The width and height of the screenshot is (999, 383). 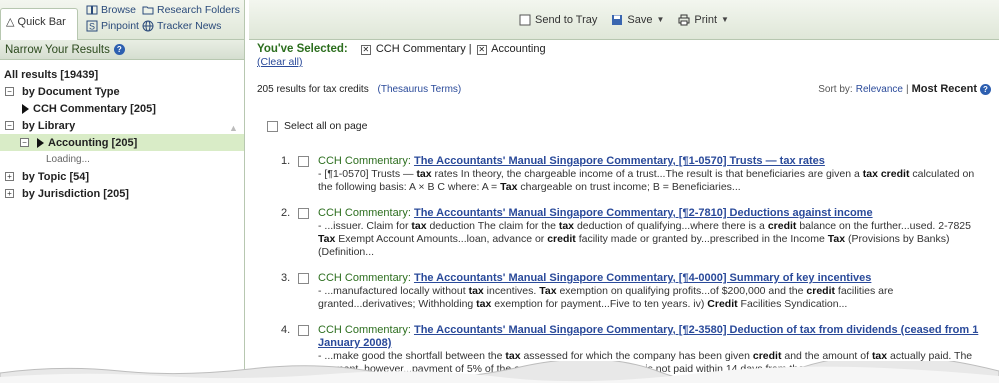 I want to click on result-number: 4., so click(x=286, y=330).